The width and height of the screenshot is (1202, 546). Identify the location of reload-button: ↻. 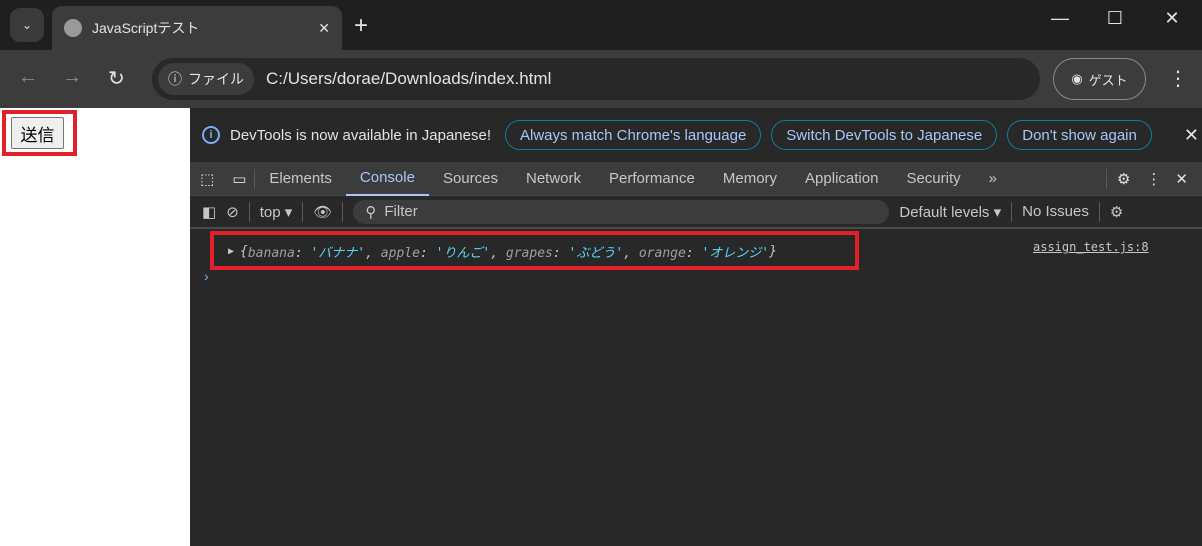
(116, 78).